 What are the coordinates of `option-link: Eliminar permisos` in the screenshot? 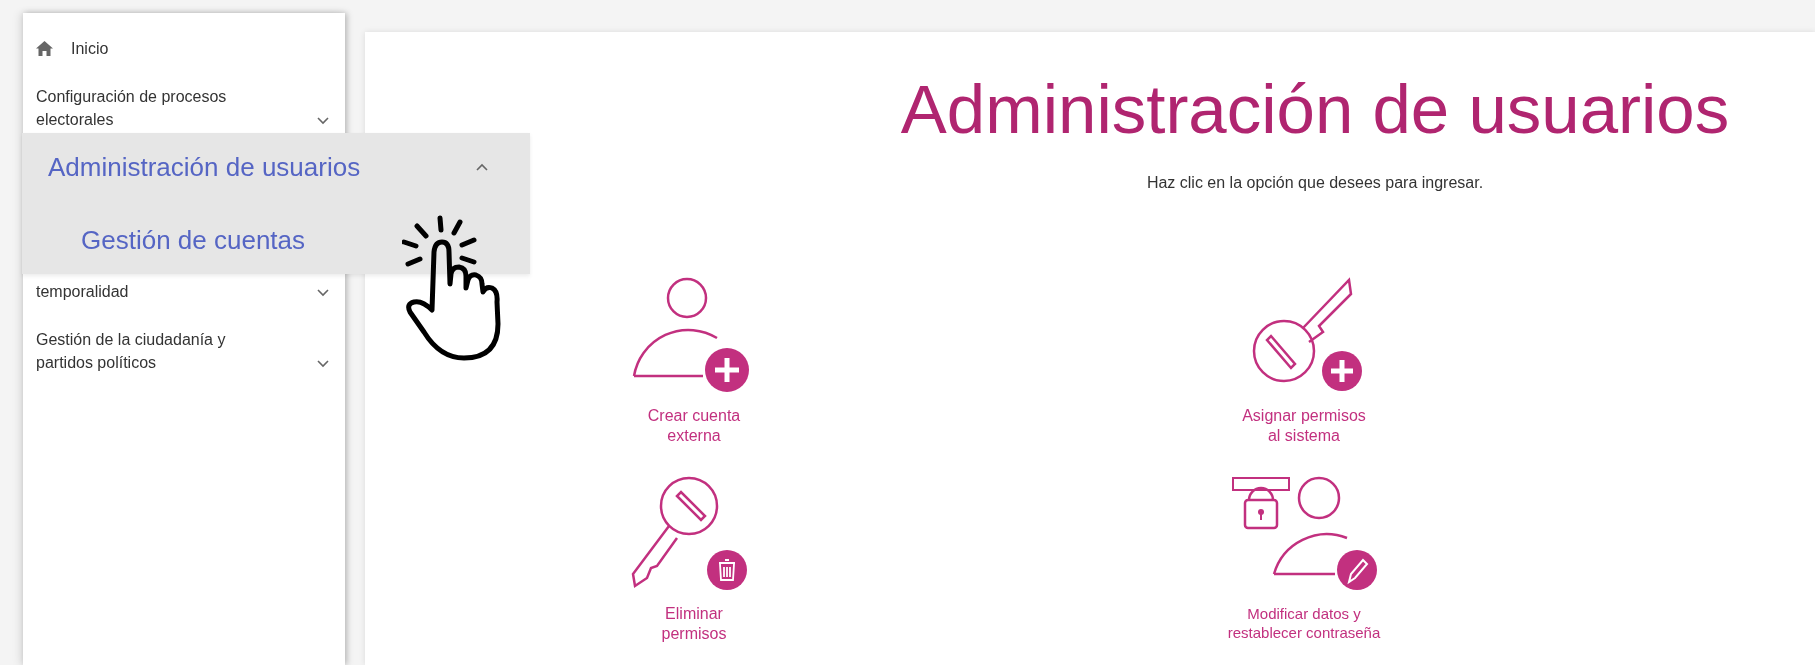 It's located at (694, 559).